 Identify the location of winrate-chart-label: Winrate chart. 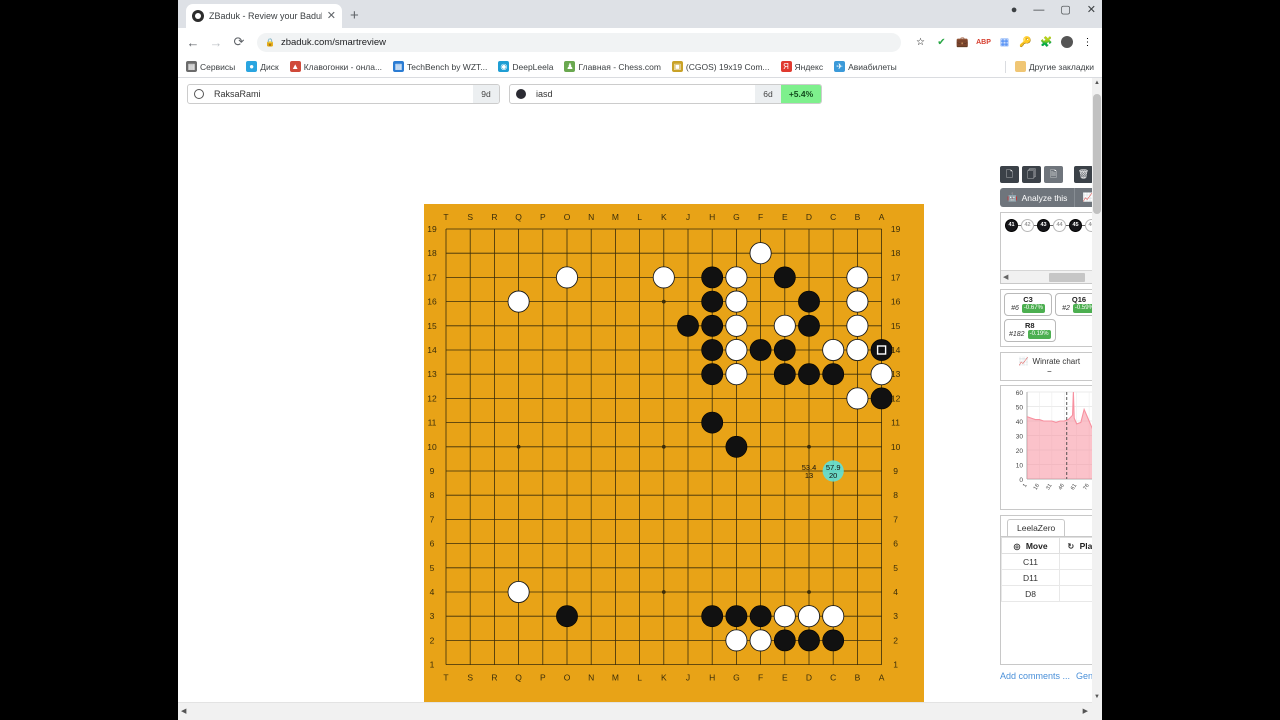
(1056, 361).